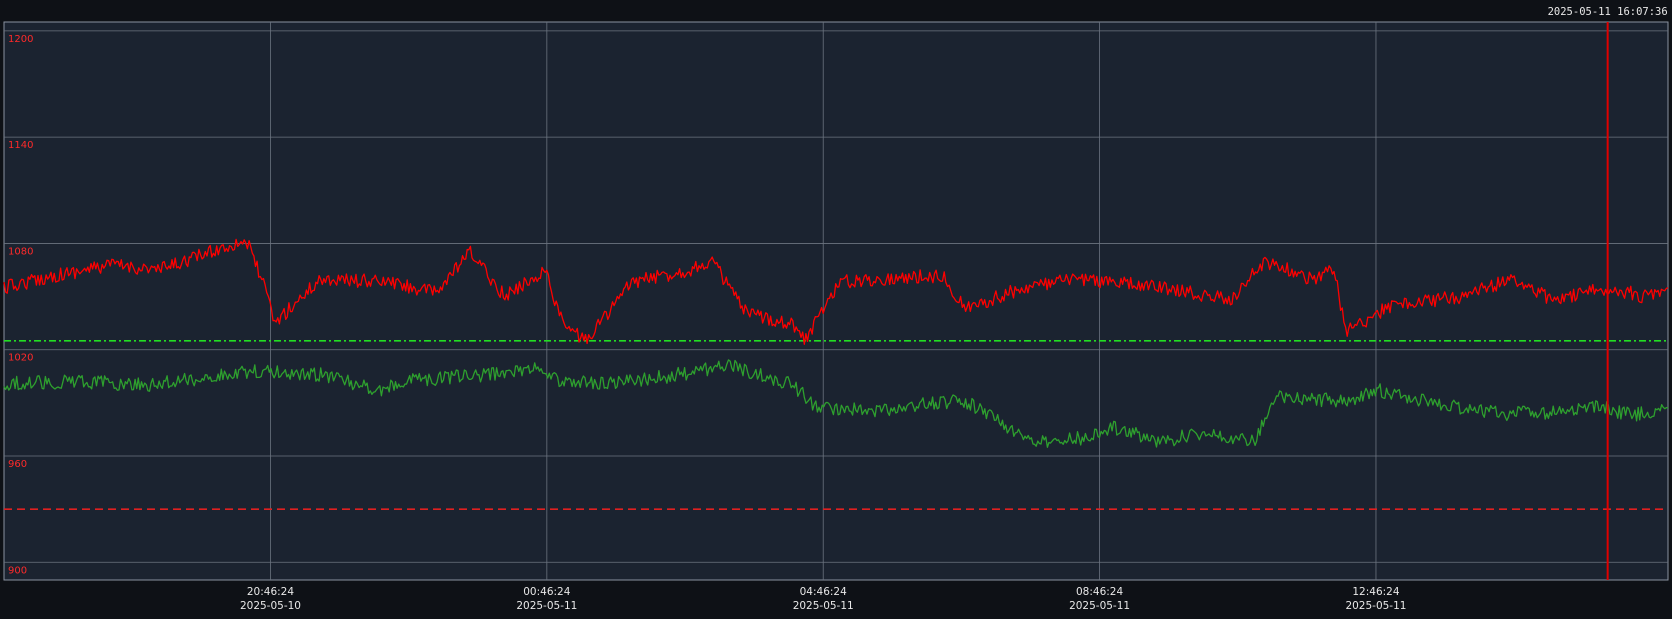 The image size is (1672, 619). I want to click on x-tick-date-2: 2025-05-11, so click(823, 606).